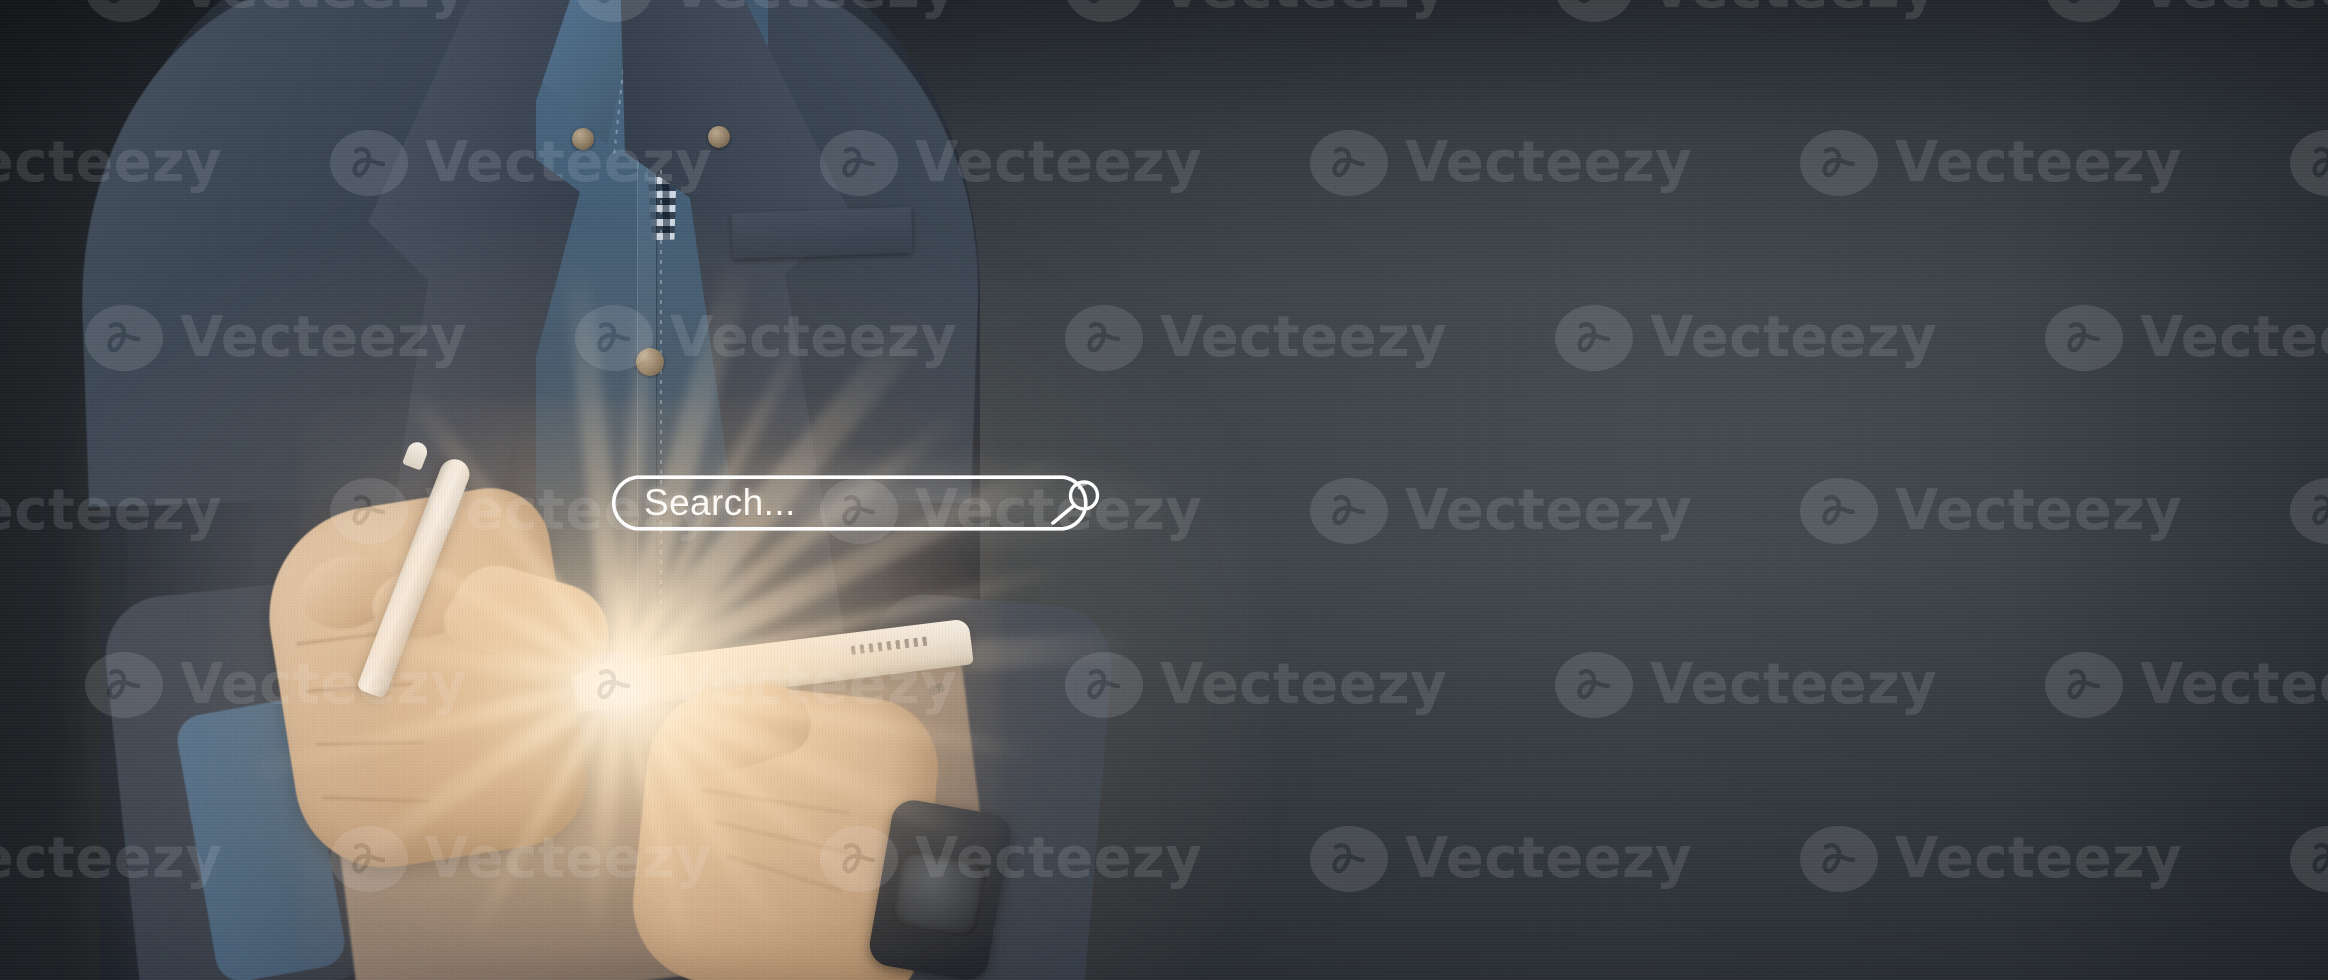  Describe the element at coordinates (719, 137) in the screenshot. I see `collar-button-right` at that location.